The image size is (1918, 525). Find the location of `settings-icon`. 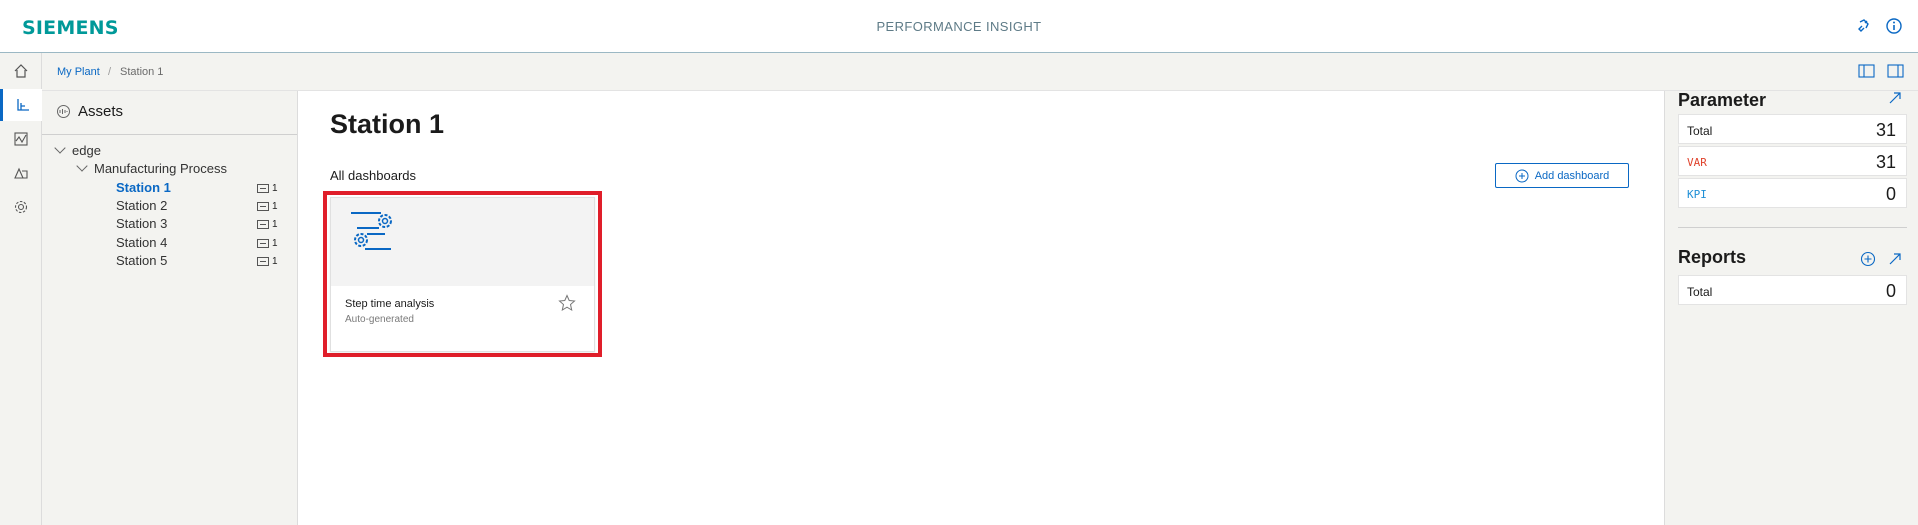

settings-icon is located at coordinates (21, 207).